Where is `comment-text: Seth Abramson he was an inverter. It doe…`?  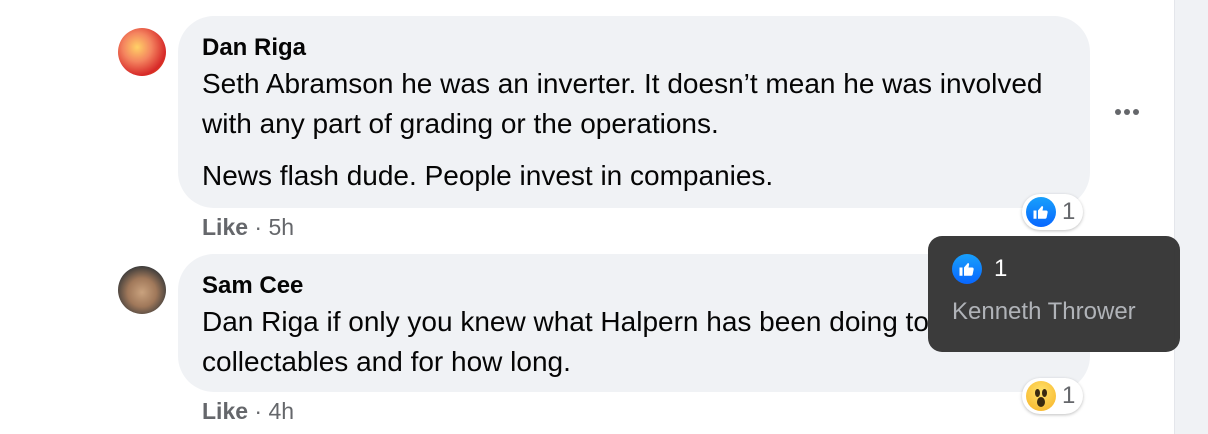 comment-text: Seth Abramson he was an inverter. It doe… is located at coordinates (622, 103).